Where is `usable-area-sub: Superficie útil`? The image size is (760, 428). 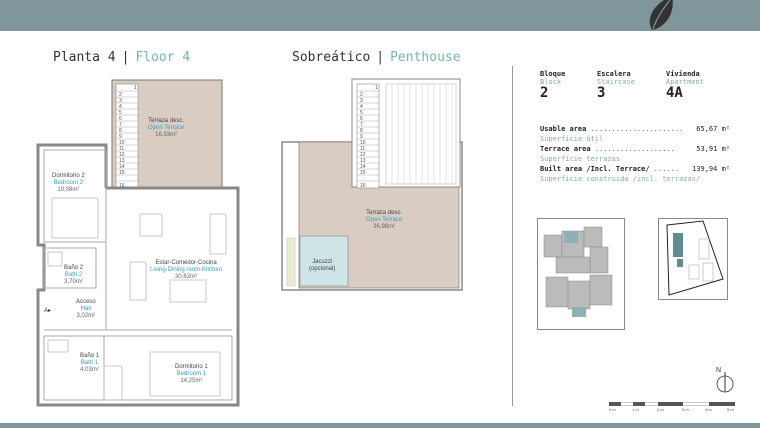 usable-area-sub: Superficie útil is located at coordinates (572, 139).